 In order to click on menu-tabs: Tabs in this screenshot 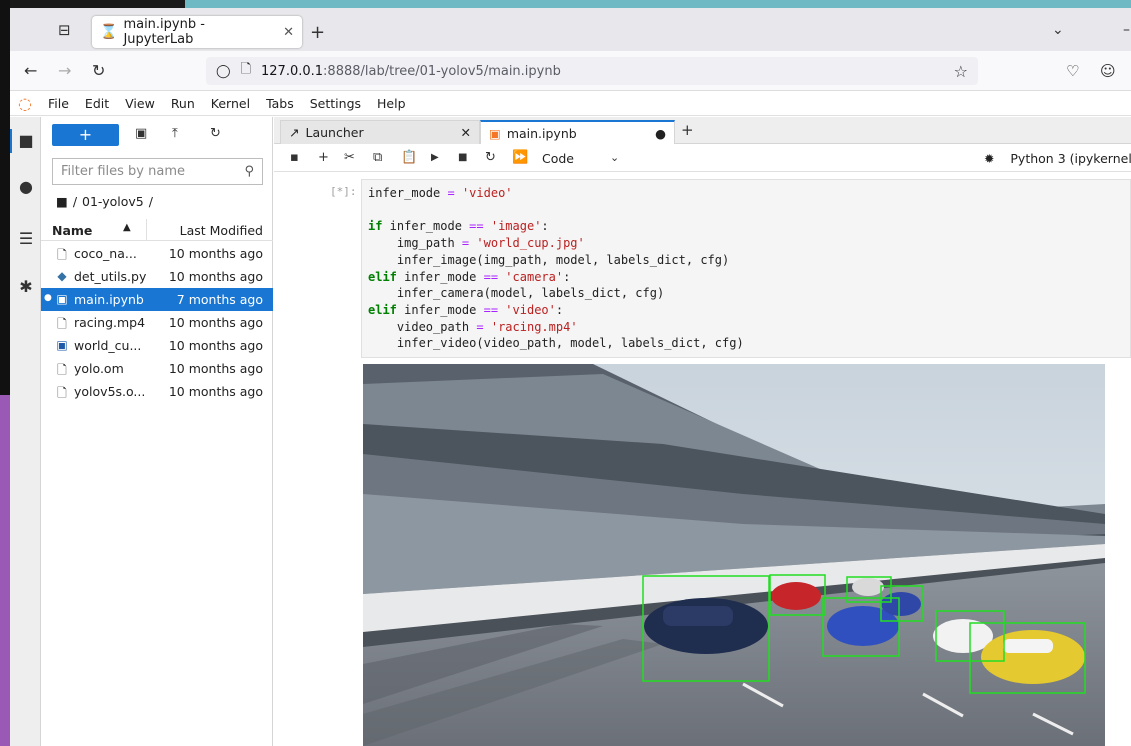, I will do `click(280, 103)`.